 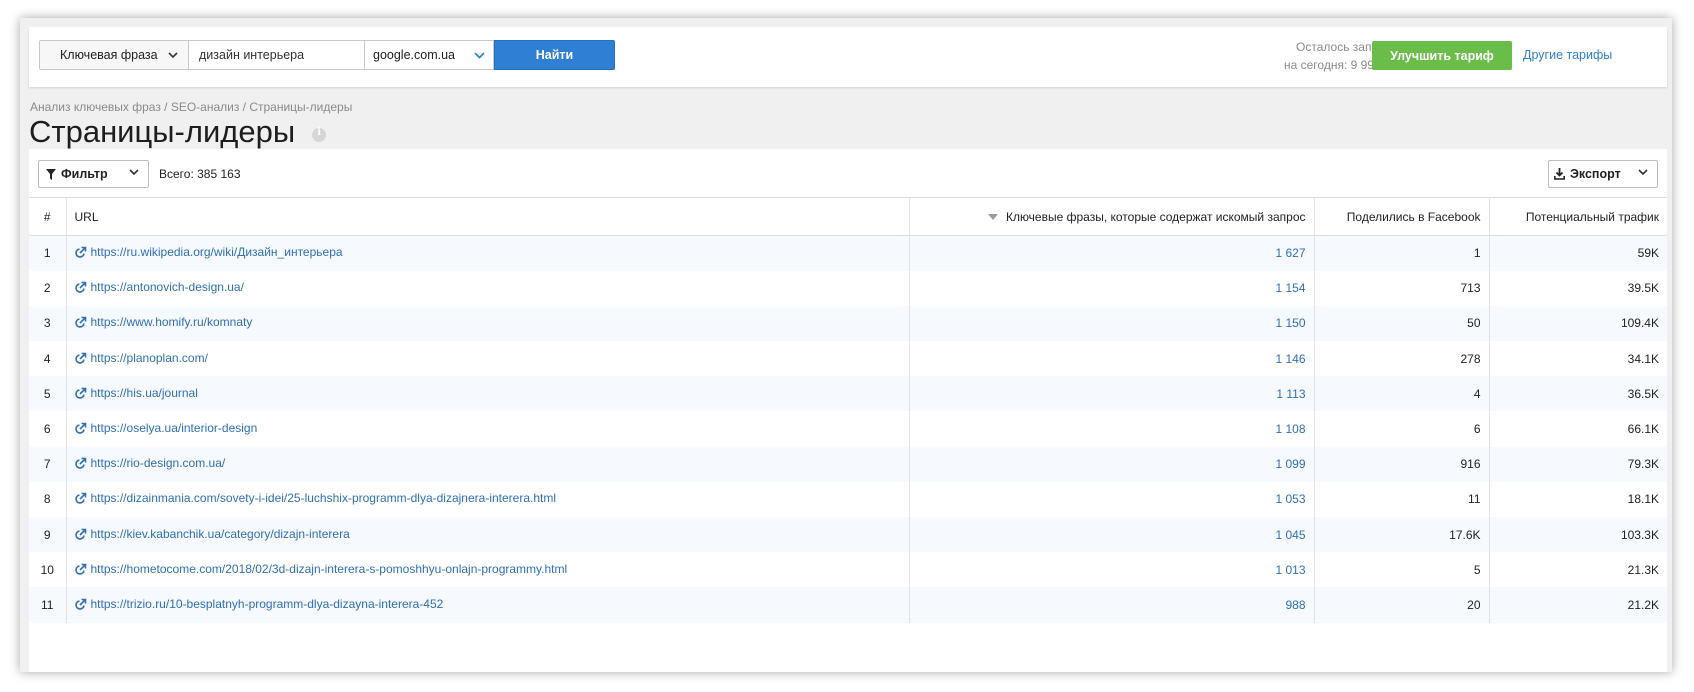 What do you see at coordinates (1578, 253) in the screenshot?
I see `row-traffic: 59K` at bounding box center [1578, 253].